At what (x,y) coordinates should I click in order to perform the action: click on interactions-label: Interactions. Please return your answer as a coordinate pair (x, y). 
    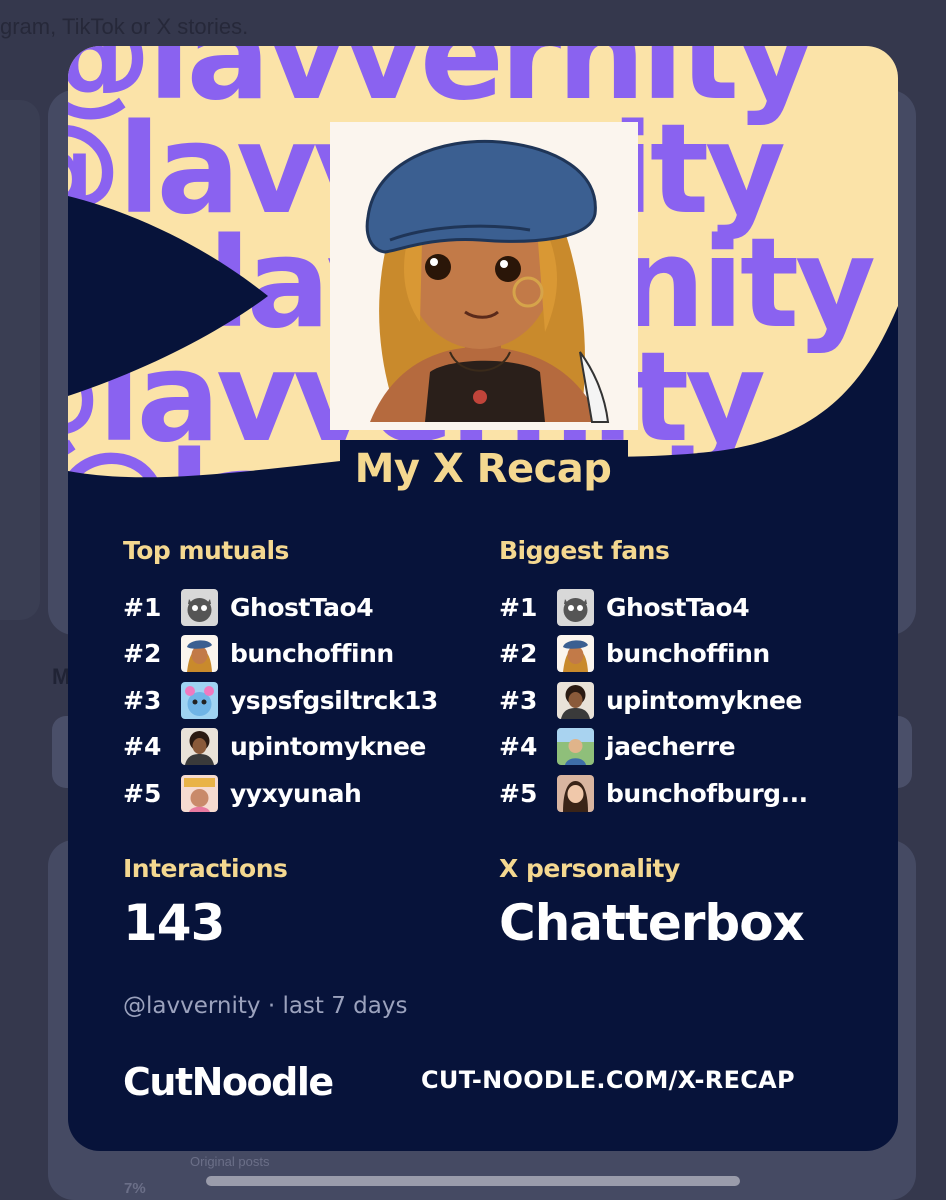
    Looking at the image, I should click on (205, 868).